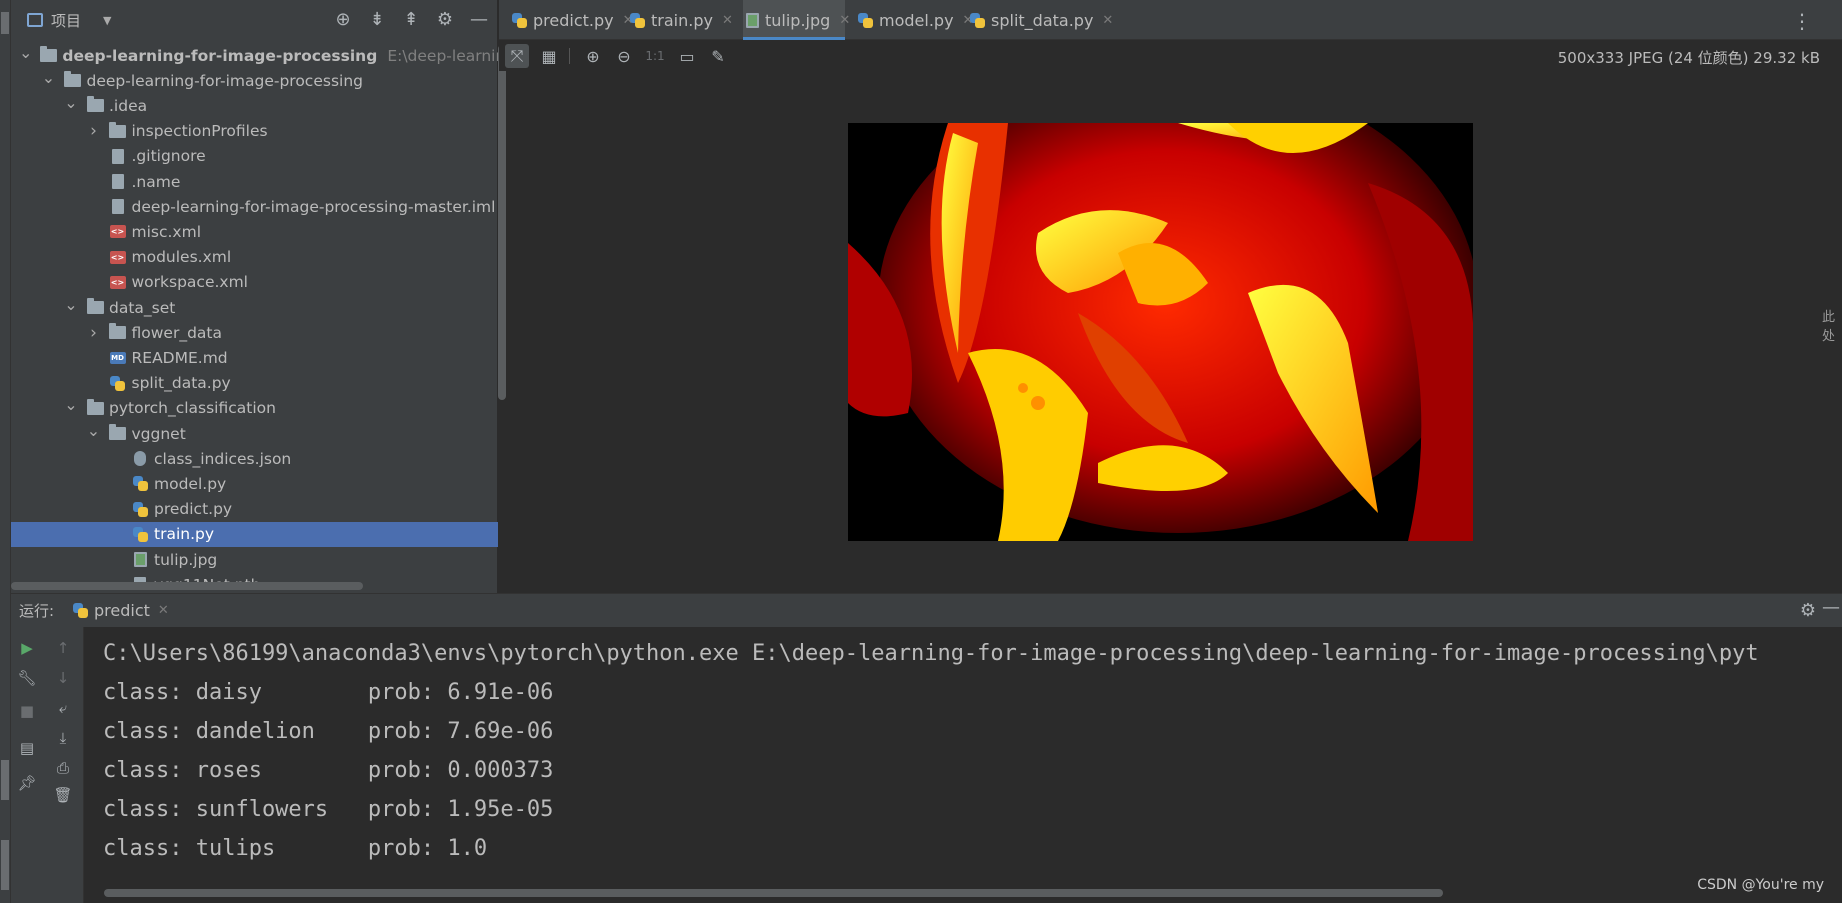 The width and height of the screenshot is (1842, 903). I want to click on tree-item: ⌄ .idea, so click(254, 105).